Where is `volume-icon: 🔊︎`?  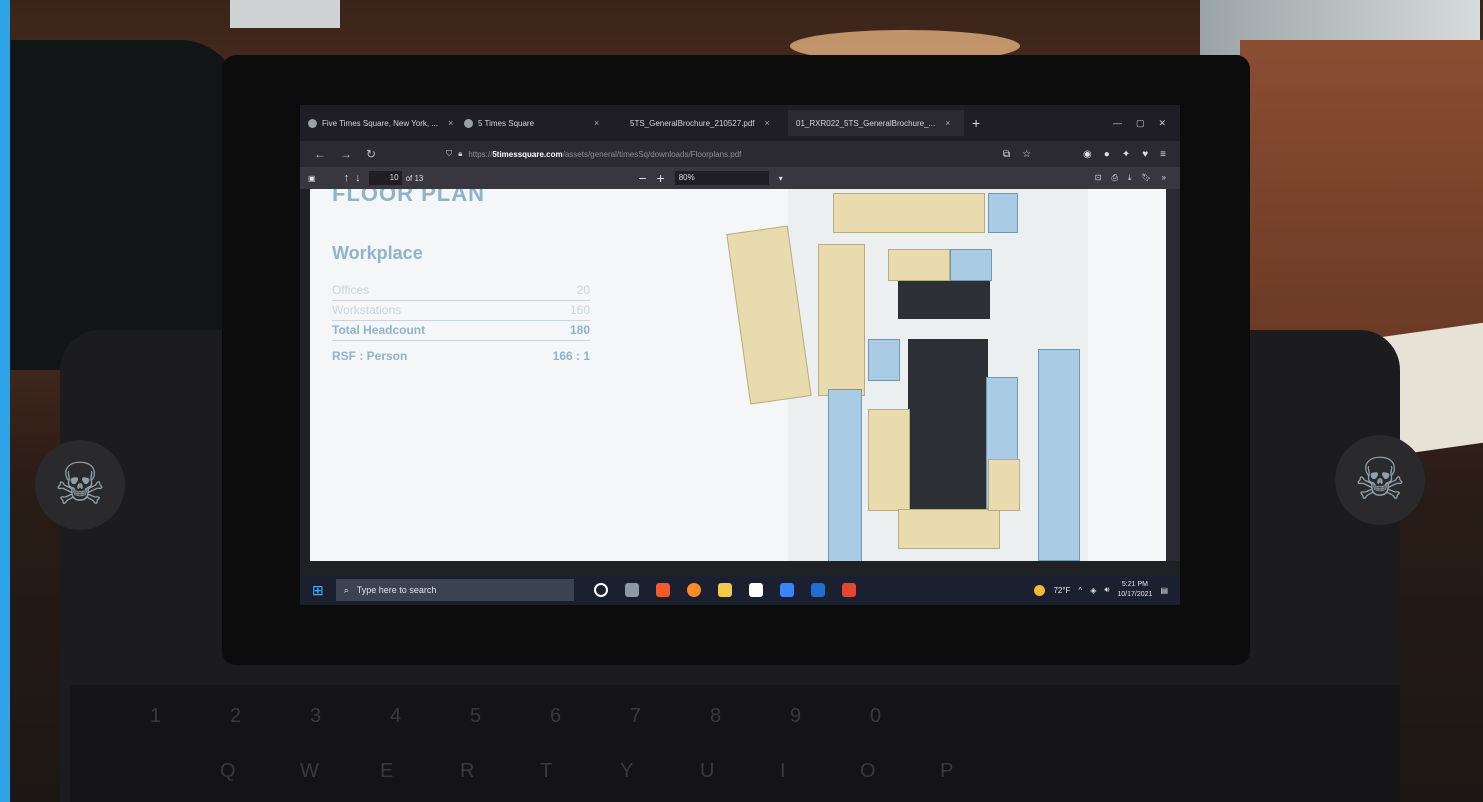
volume-icon: 🔊︎ is located at coordinates (1106, 590).